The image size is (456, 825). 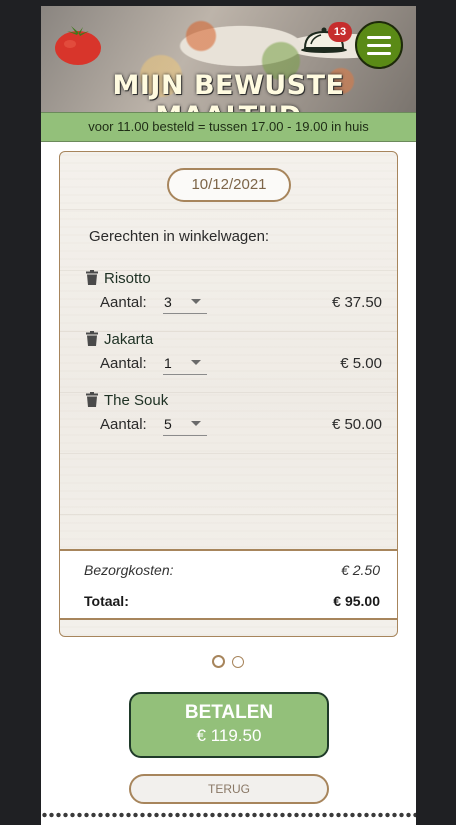 What do you see at coordinates (340, 32) in the screenshot?
I see `cart-count-badge: 13` at bounding box center [340, 32].